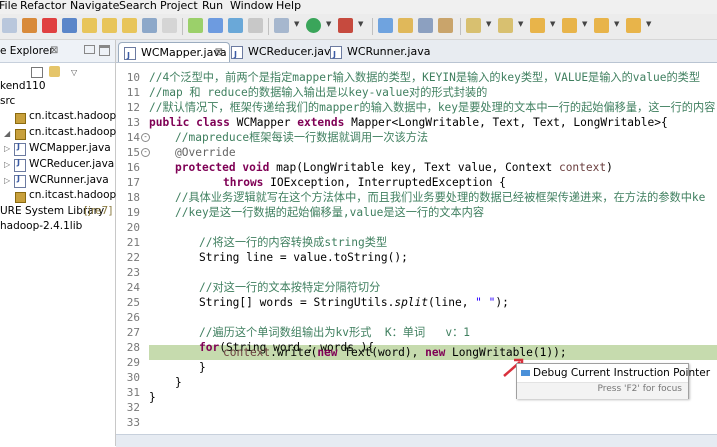 The height and width of the screenshot is (447, 717). What do you see at coordinates (23, 86) in the screenshot?
I see `tree-project: kend110` at bounding box center [23, 86].